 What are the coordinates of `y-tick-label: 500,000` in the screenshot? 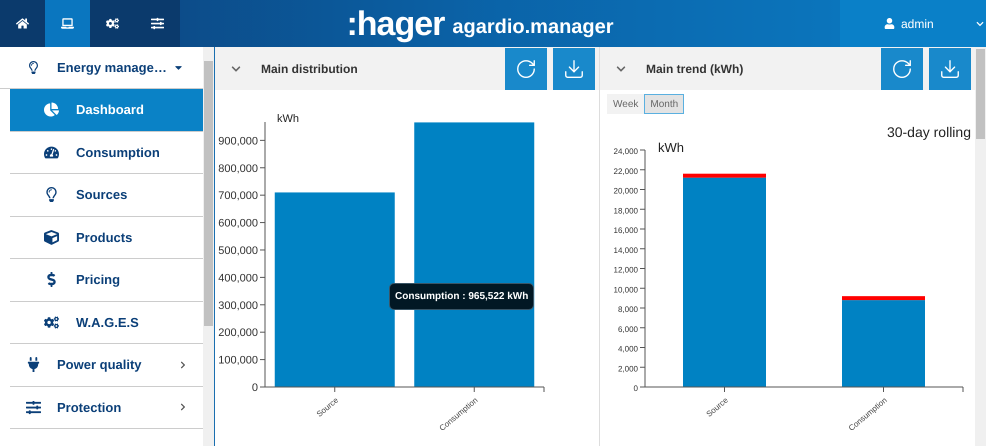 It's located at (238, 250).